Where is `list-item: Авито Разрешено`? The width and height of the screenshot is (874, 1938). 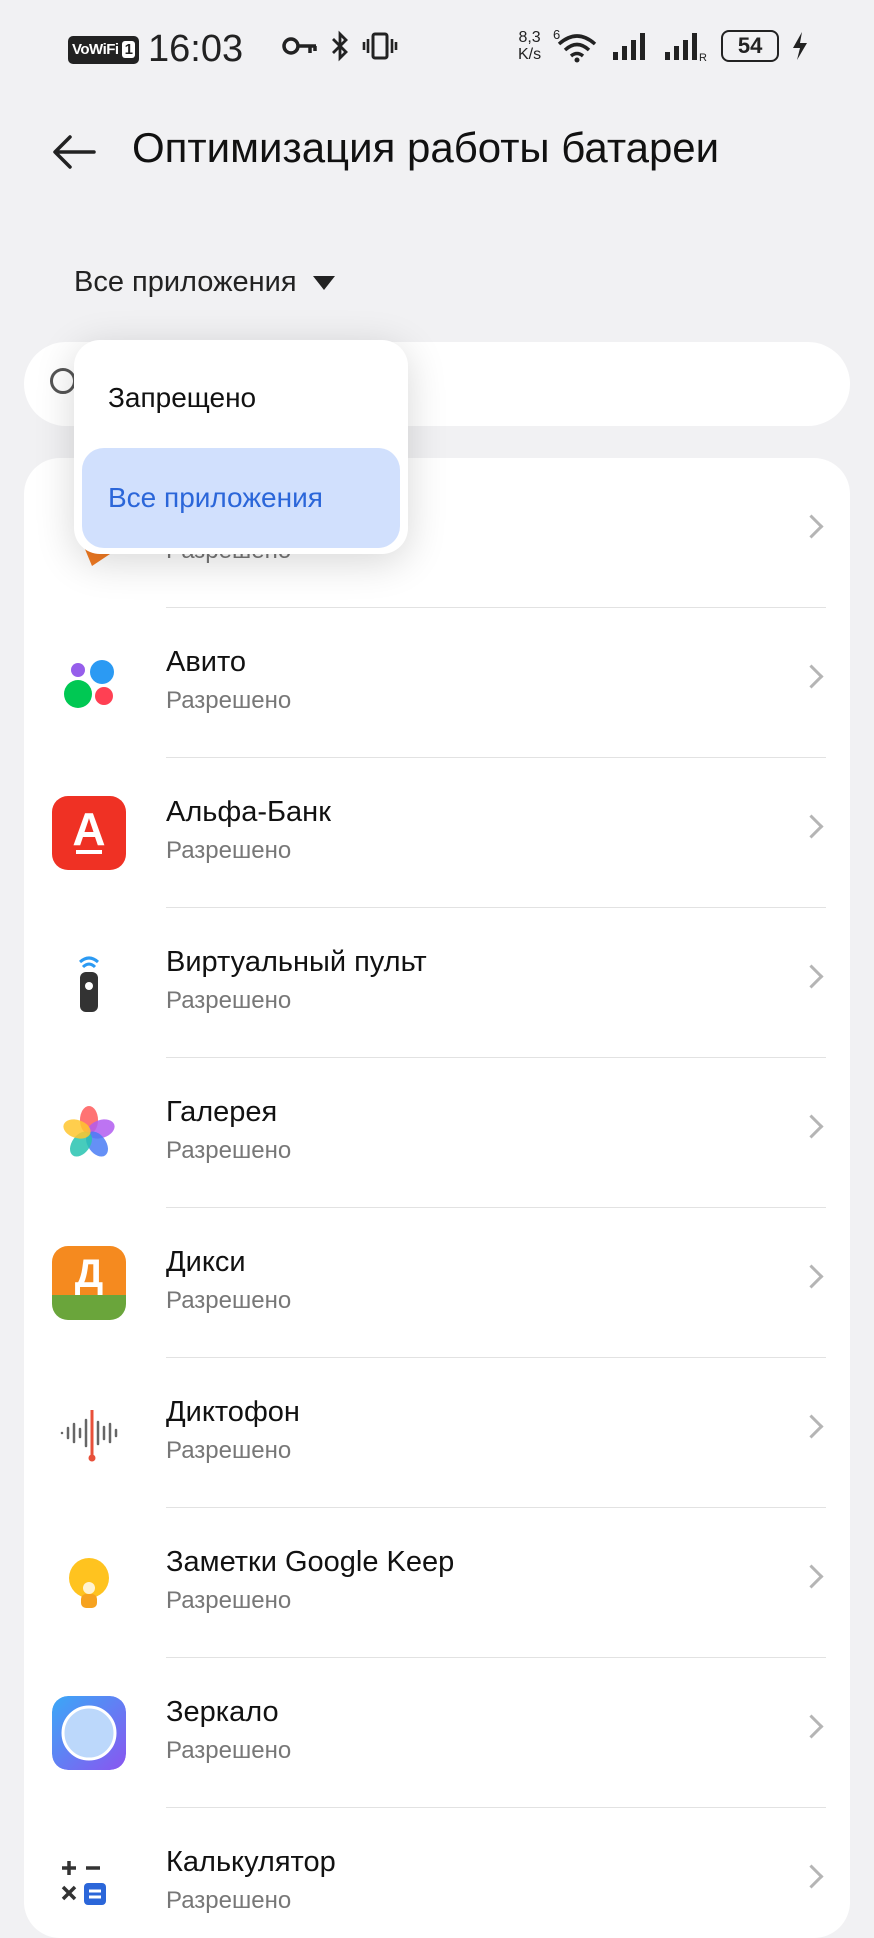
list-item: Авито Разрешено is located at coordinates (437, 683).